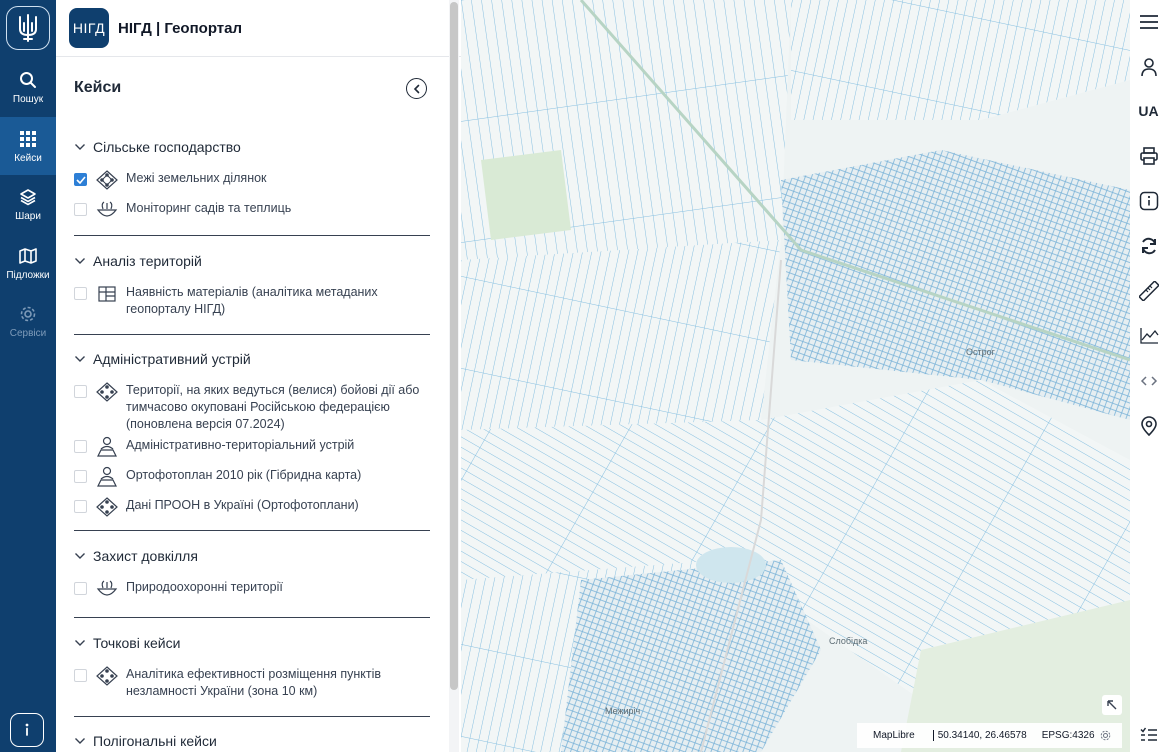 This screenshot has height=752, width=1167. What do you see at coordinates (28, 314) in the screenshot?
I see `gear-icon` at bounding box center [28, 314].